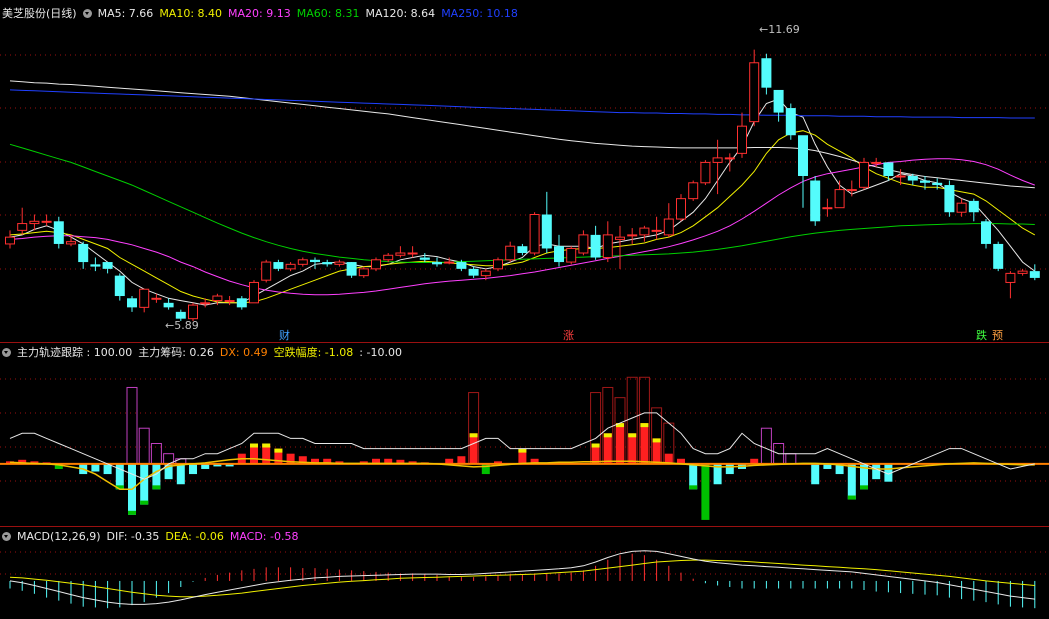 The height and width of the screenshot is (619, 1049). What do you see at coordinates (997, 336) in the screenshot?
I see `event-marker-yu: 预` at bounding box center [997, 336].